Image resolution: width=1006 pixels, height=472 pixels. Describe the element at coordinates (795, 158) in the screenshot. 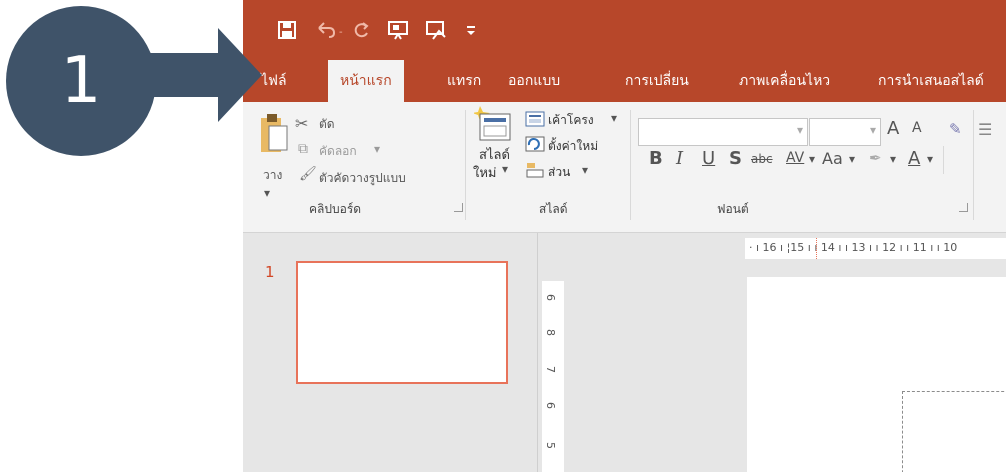

I see `character-spacing-button: AV` at that location.